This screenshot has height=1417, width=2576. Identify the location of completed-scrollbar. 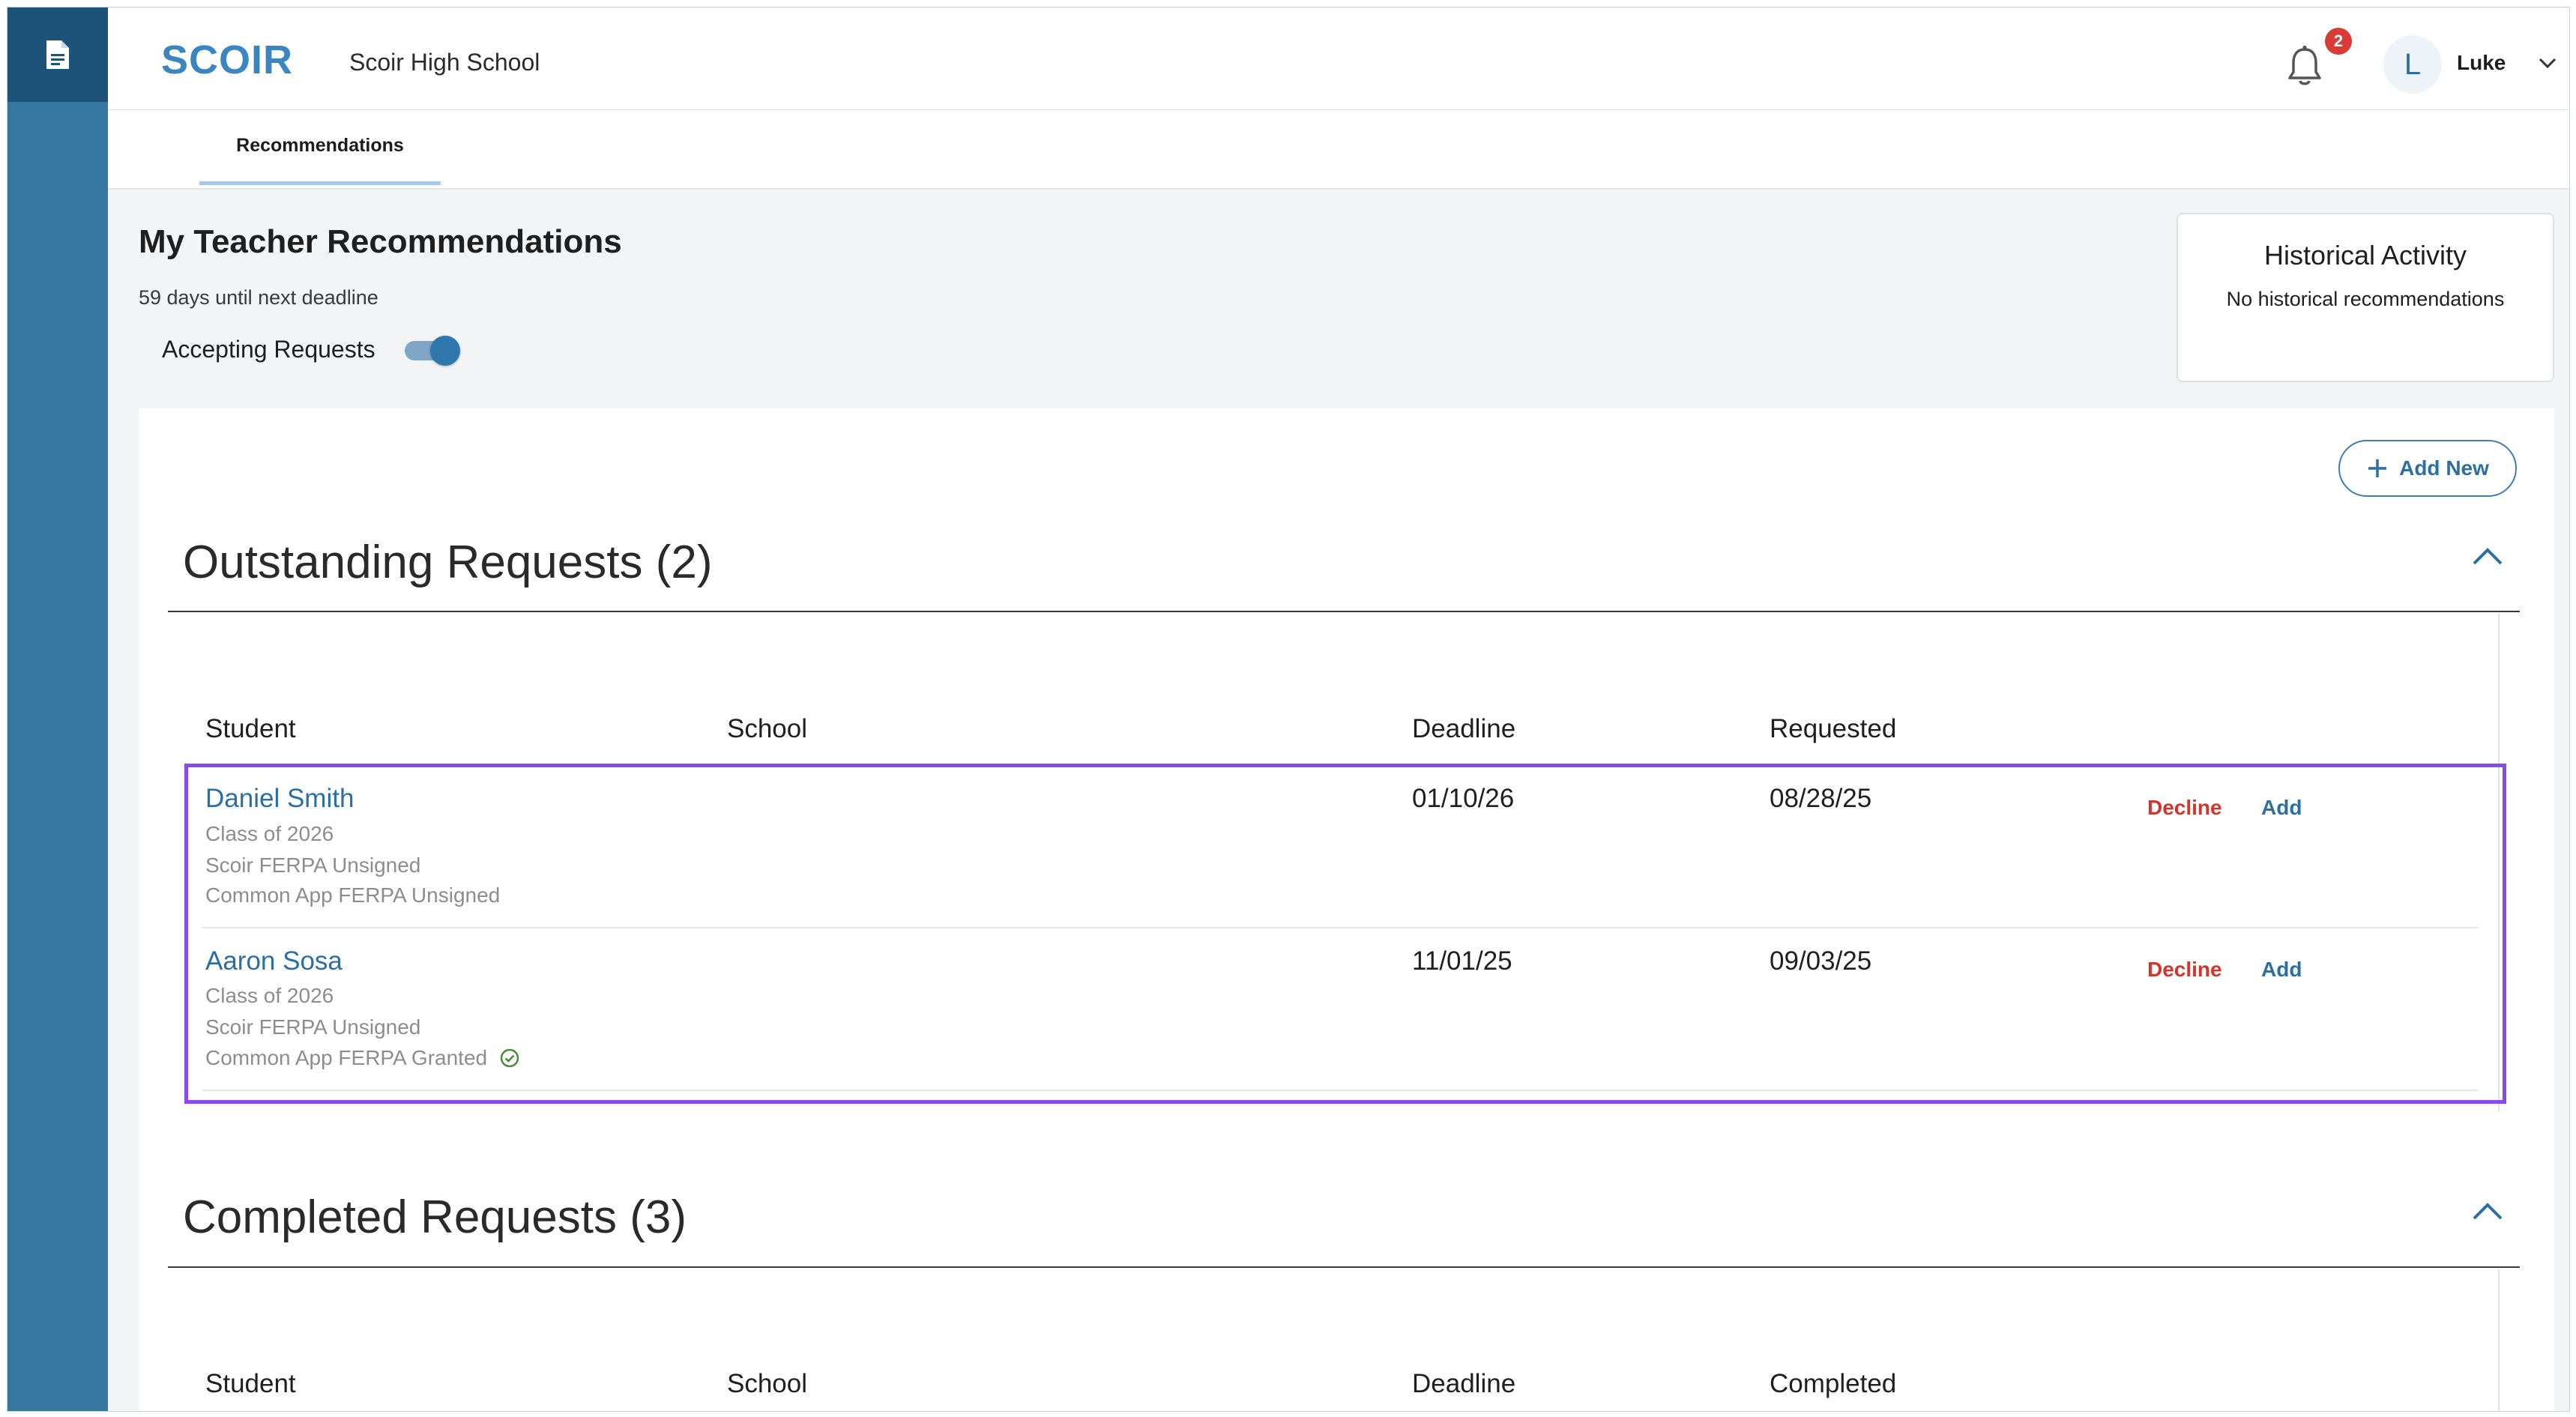
(2499, 1340).